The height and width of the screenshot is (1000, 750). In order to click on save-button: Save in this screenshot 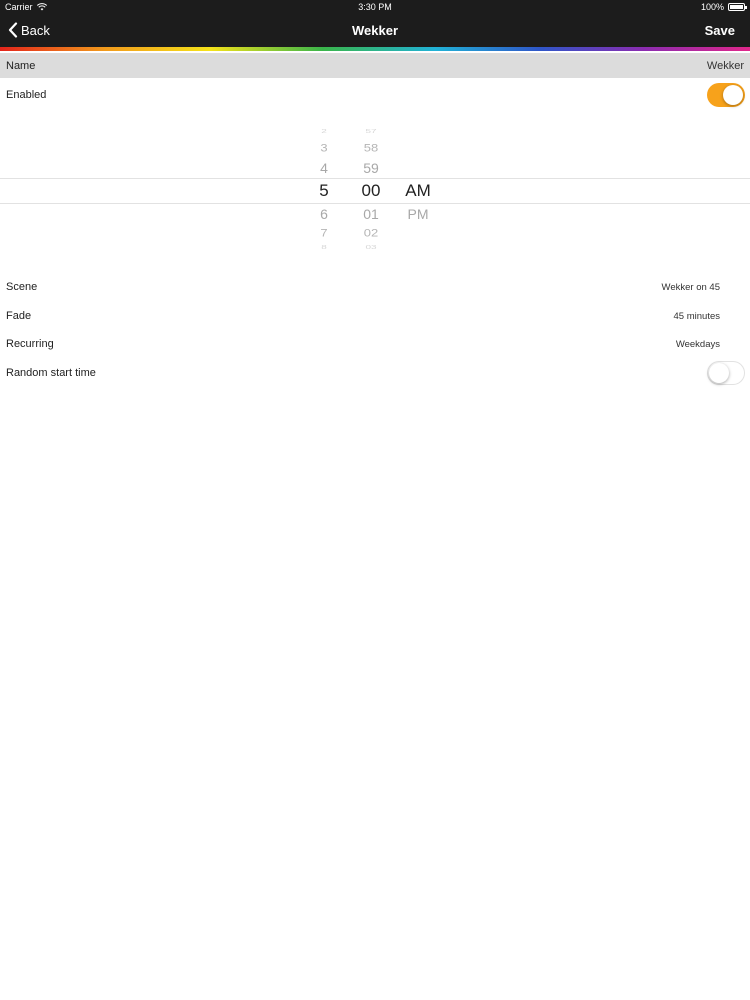, I will do `click(720, 30)`.